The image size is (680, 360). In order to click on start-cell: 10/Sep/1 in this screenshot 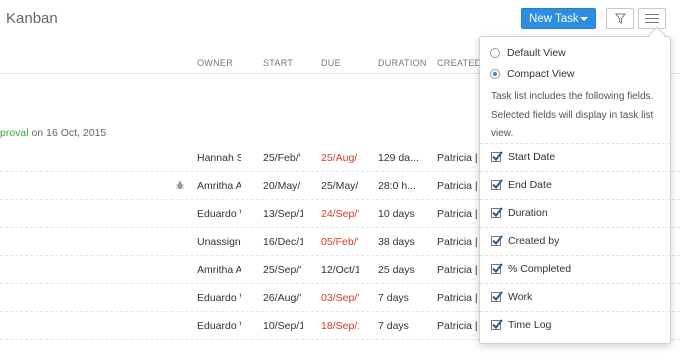, I will do `click(283, 326)`.